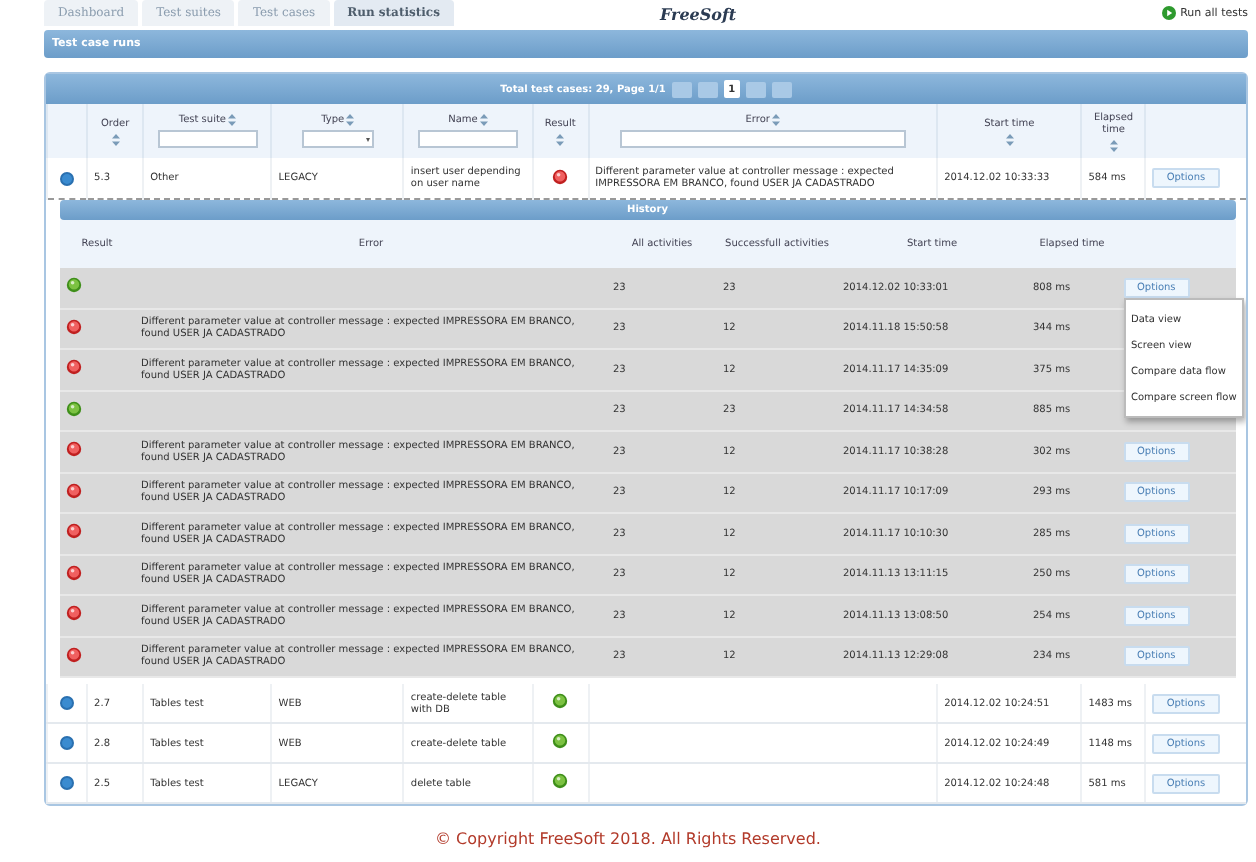  What do you see at coordinates (781, 89) in the screenshot?
I see `pager-last-button` at bounding box center [781, 89].